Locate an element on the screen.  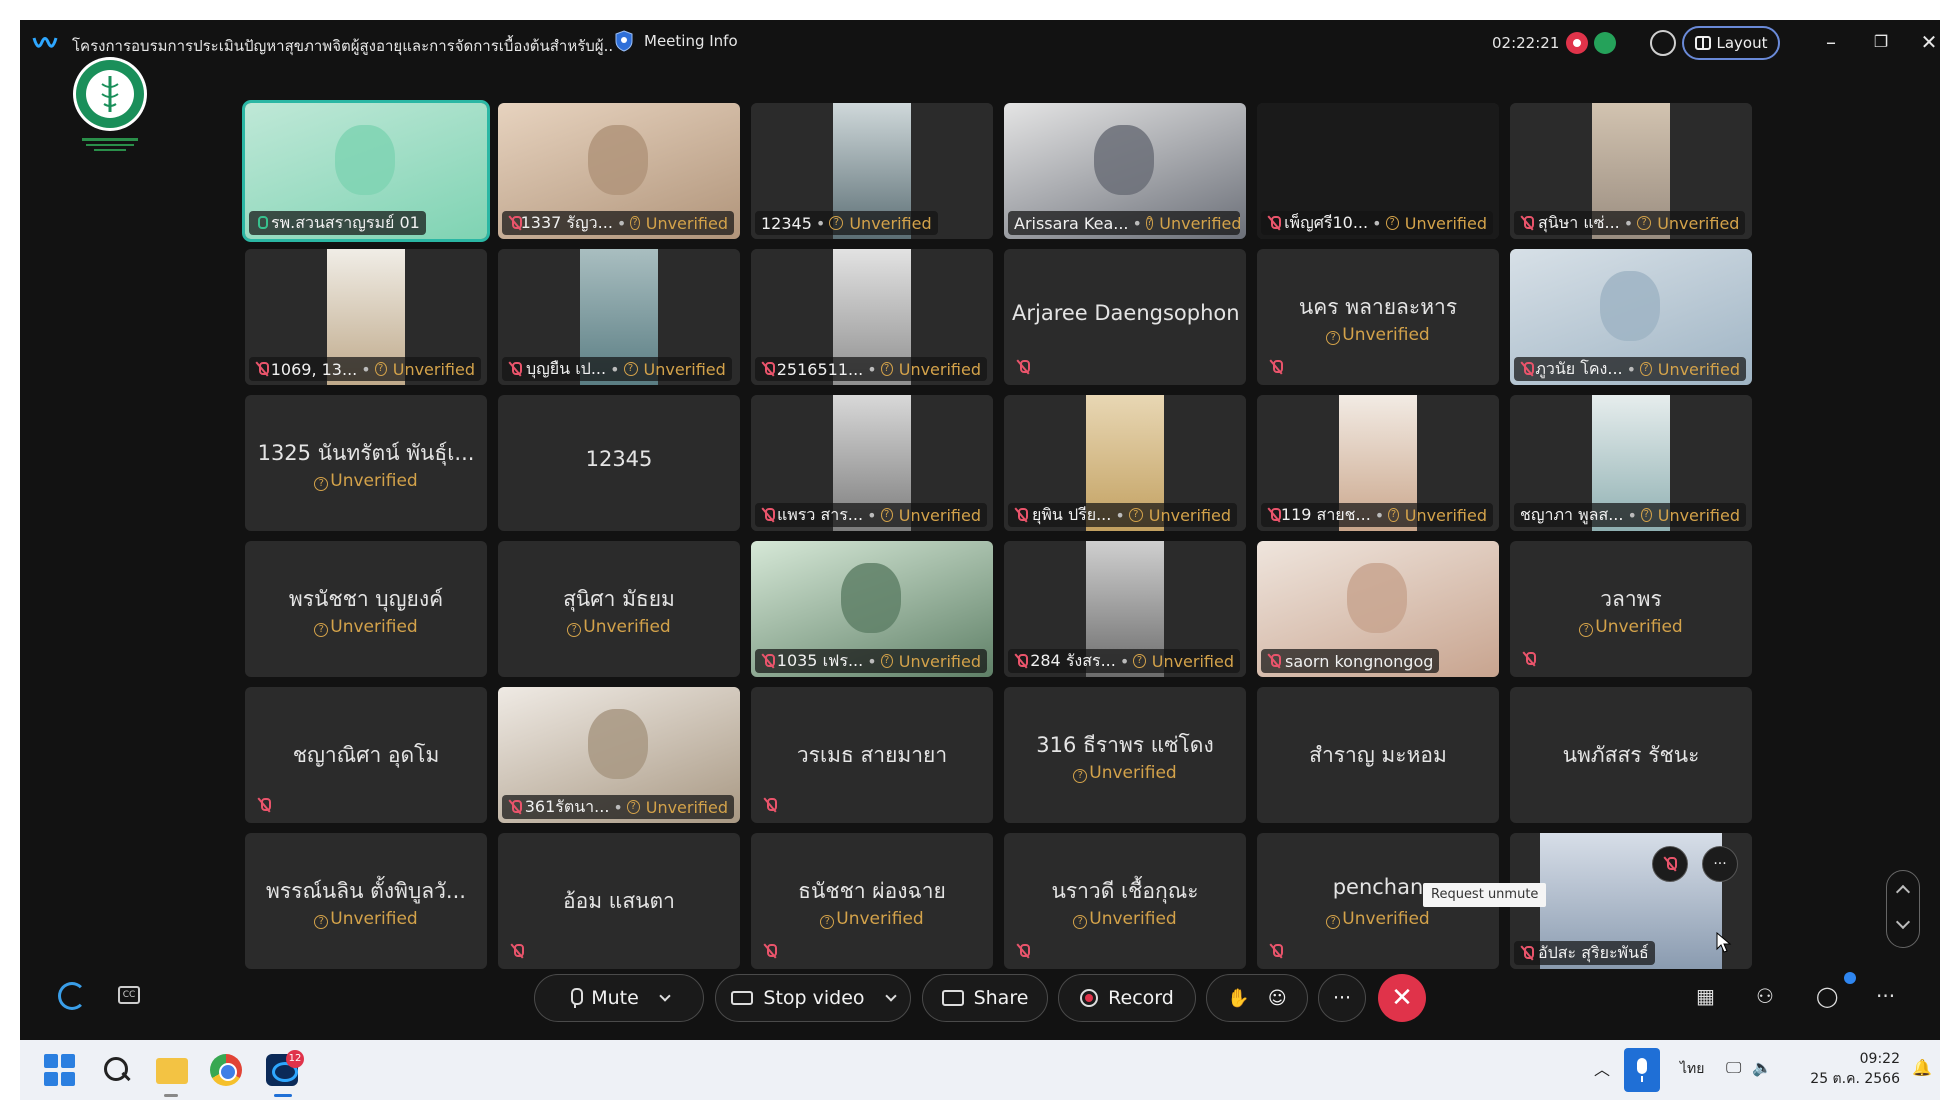
participant-tile: รพ.สวนสราญรมย์ 01 is located at coordinates (366, 171).